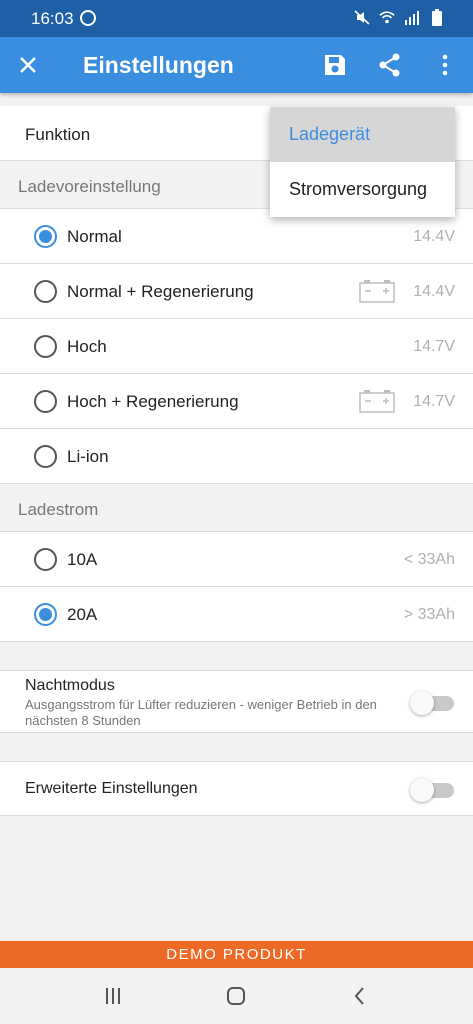  What do you see at coordinates (437, 17) in the screenshot?
I see `battery-icon` at bounding box center [437, 17].